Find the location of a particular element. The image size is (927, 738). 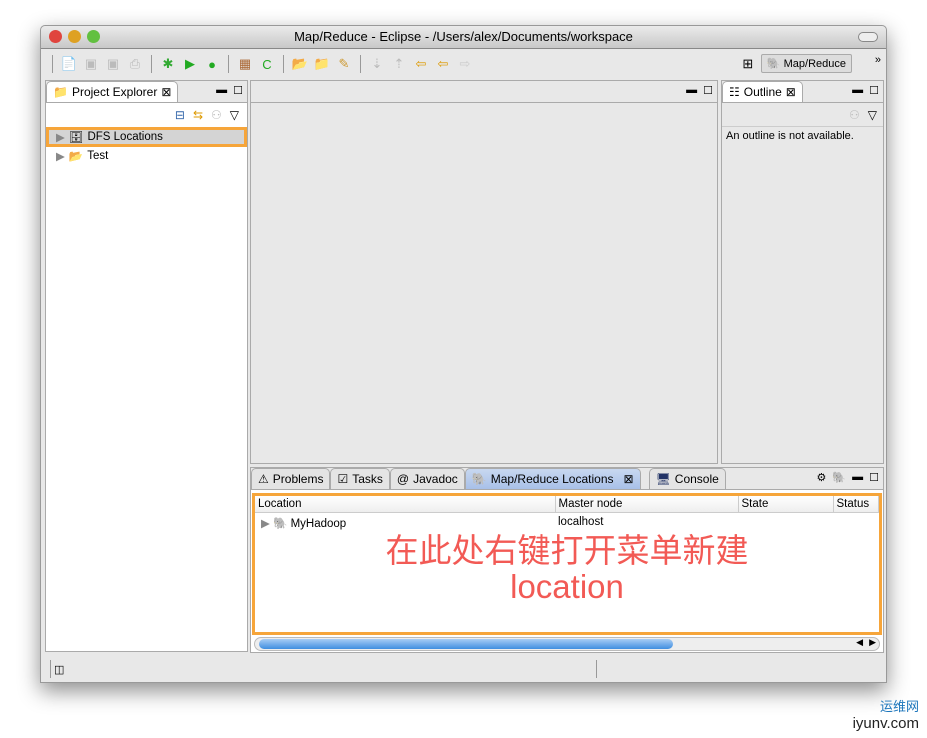

tab-outline: ☷ Outline ⊠ is located at coordinates (762, 91).